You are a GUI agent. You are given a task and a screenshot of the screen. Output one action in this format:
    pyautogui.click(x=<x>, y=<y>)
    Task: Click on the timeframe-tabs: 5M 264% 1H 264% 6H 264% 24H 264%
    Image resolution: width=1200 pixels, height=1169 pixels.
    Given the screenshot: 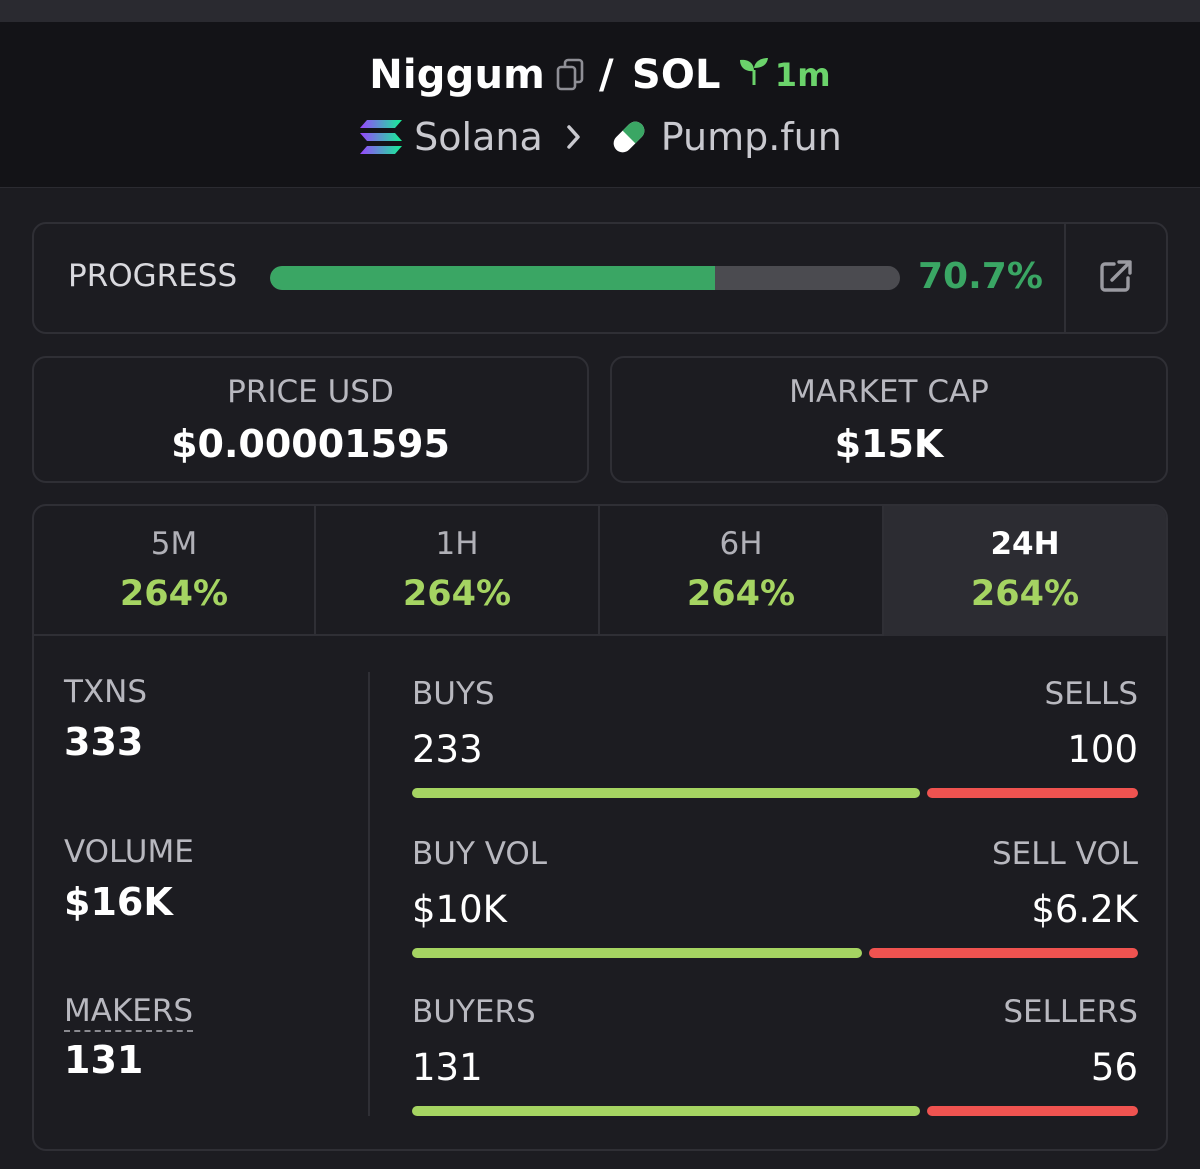 What is the action you would take?
    pyautogui.click(x=600, y=571)
    